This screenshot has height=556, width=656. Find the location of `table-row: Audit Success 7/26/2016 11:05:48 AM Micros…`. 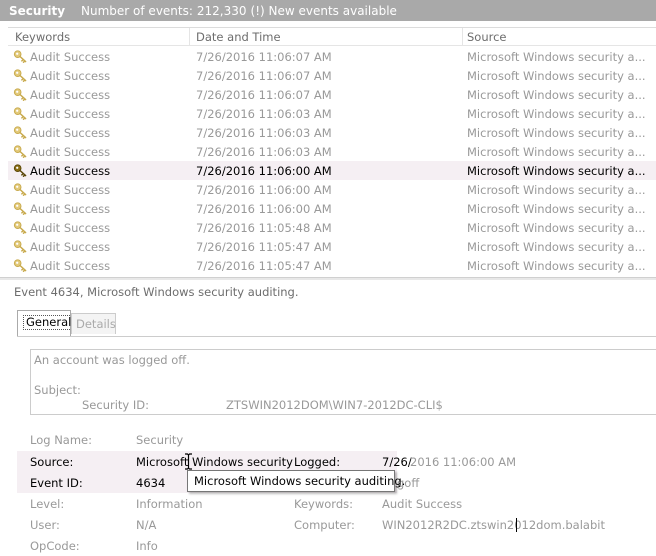

table-row: Audit Success 7/26/2016 11:05:48 AM Micros… is located at coordinates (332, 227).